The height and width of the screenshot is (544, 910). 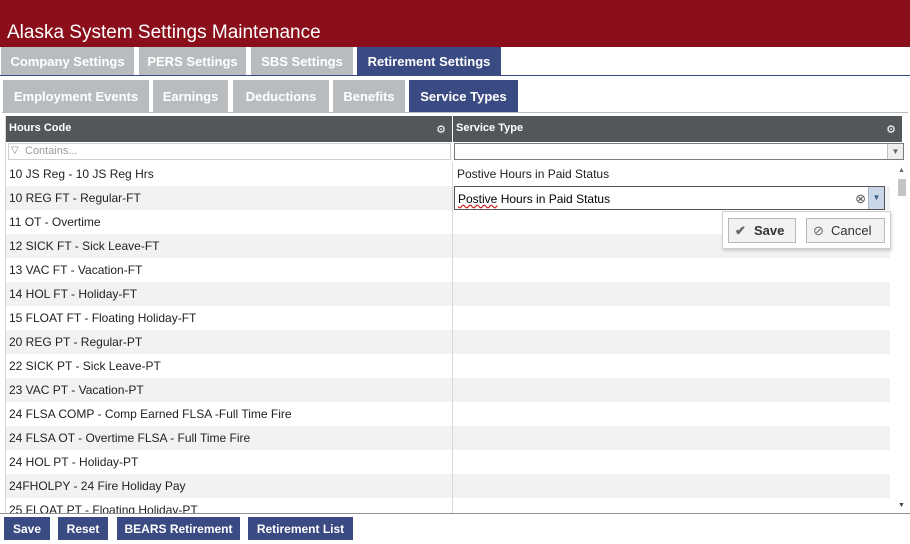 What do you see at coordinates (178, 528) in the screenshot?
I see `bears-retirement-button: BEARS Retirement` at bounding box center [178, 528].